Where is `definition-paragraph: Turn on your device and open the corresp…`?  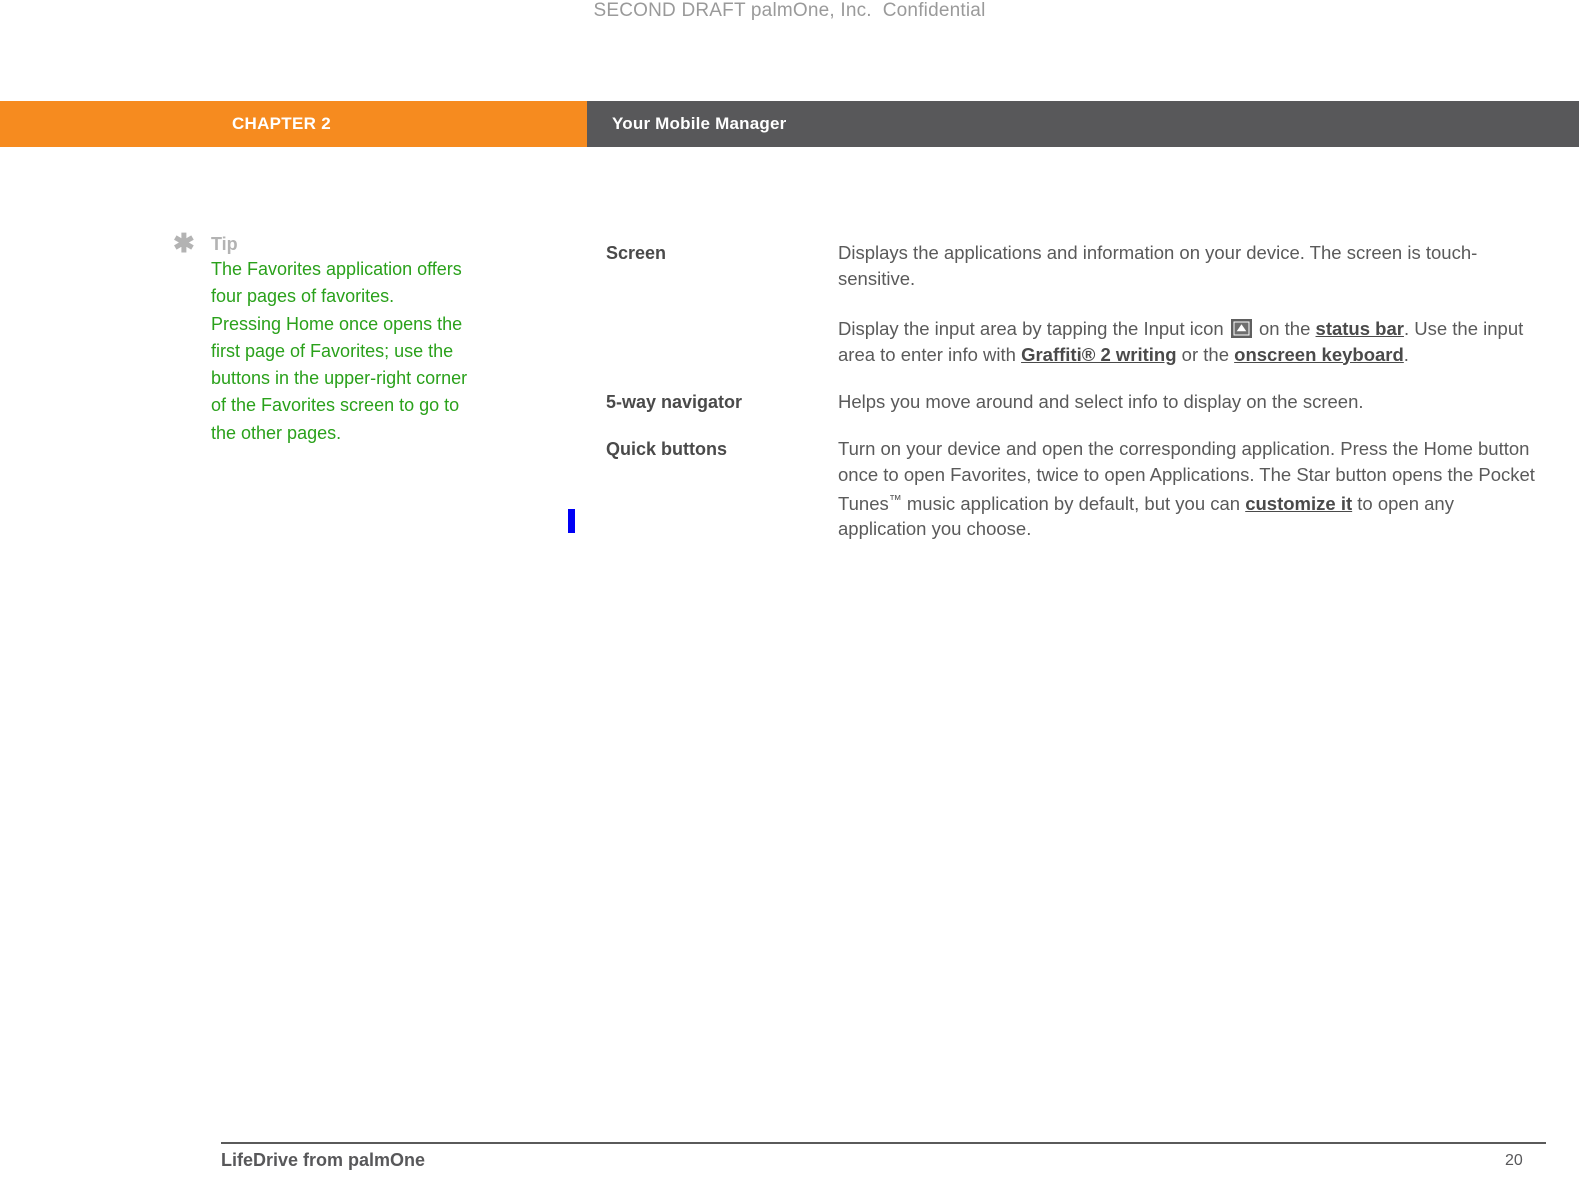
definition-paragraph: Turn on your device and open the corresp… is located at coordinates (1187, 489).